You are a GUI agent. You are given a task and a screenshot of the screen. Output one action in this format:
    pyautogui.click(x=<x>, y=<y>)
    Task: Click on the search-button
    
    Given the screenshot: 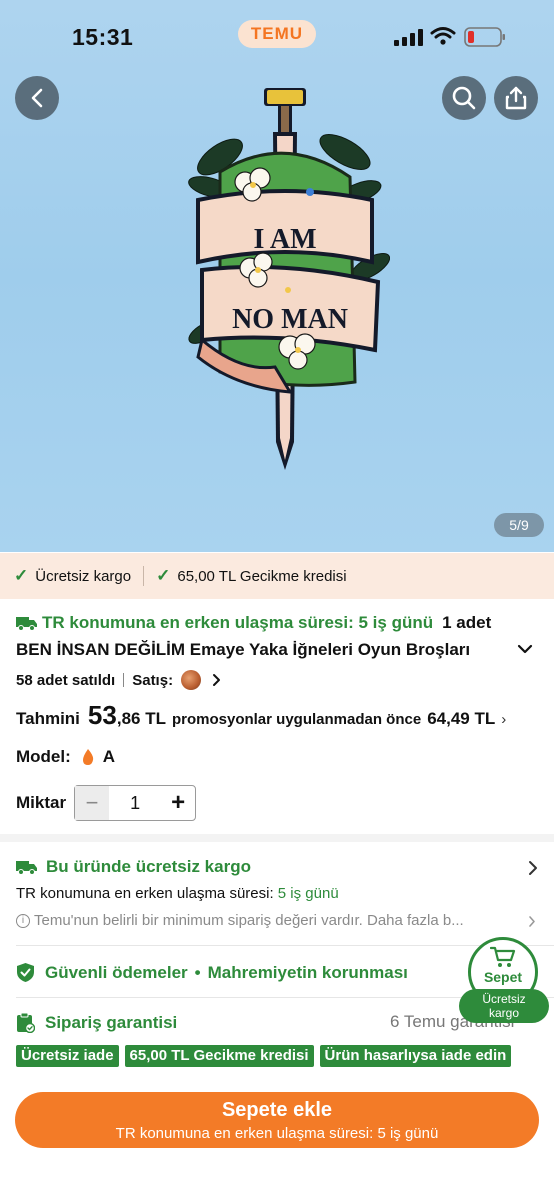 What is the action you would take?
    pyautogui.click(x=464, y=98)
    